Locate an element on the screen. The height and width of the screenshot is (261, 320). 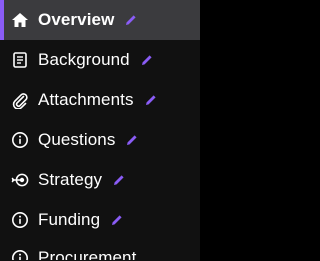
sidebar-item-questions: Questions is located at coordinates (100, 140).